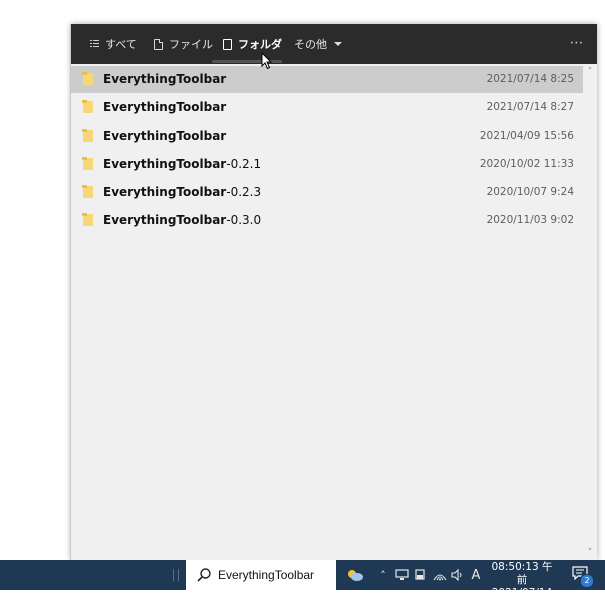 Image resolution: width=605 pixels, height=613 pixels. I want to click on everything-search-box: EverythingToolbar, so click(261, 575).